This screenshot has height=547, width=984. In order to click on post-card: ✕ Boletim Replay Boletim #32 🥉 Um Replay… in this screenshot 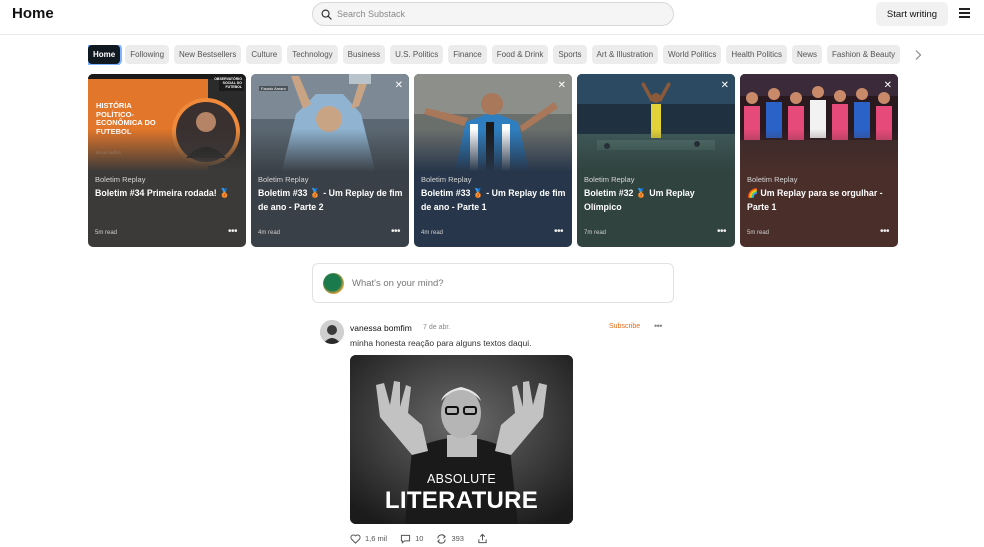, I will do `click(656, 160)`.